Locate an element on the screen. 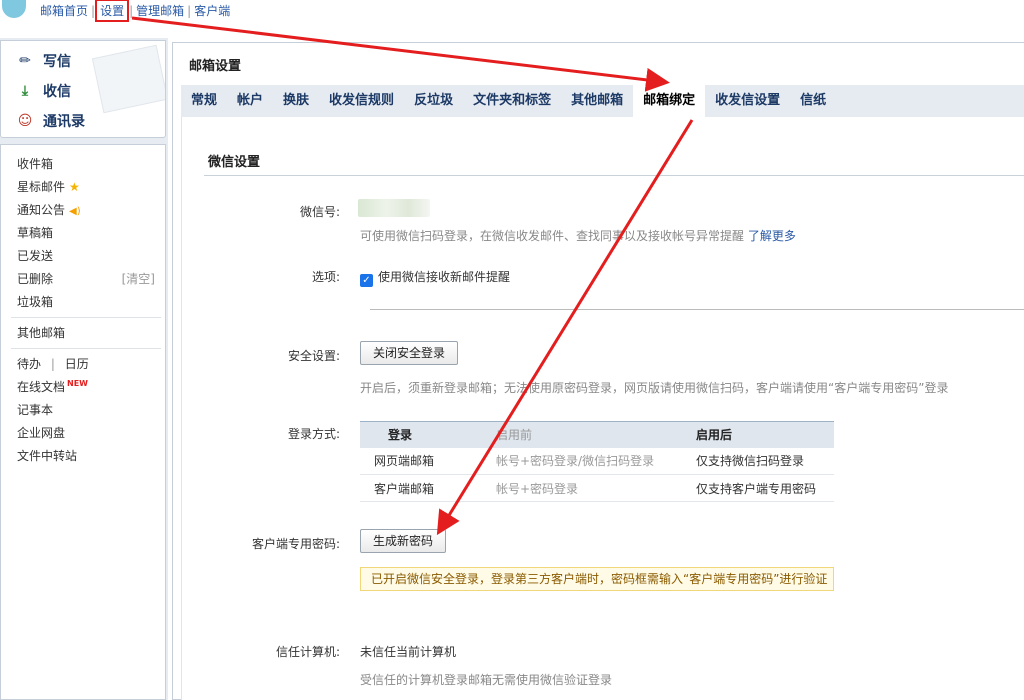 This screenshot has height=700, width=1024. inbox-button: ⤓ 收信 is located at coordinates (43, 91).